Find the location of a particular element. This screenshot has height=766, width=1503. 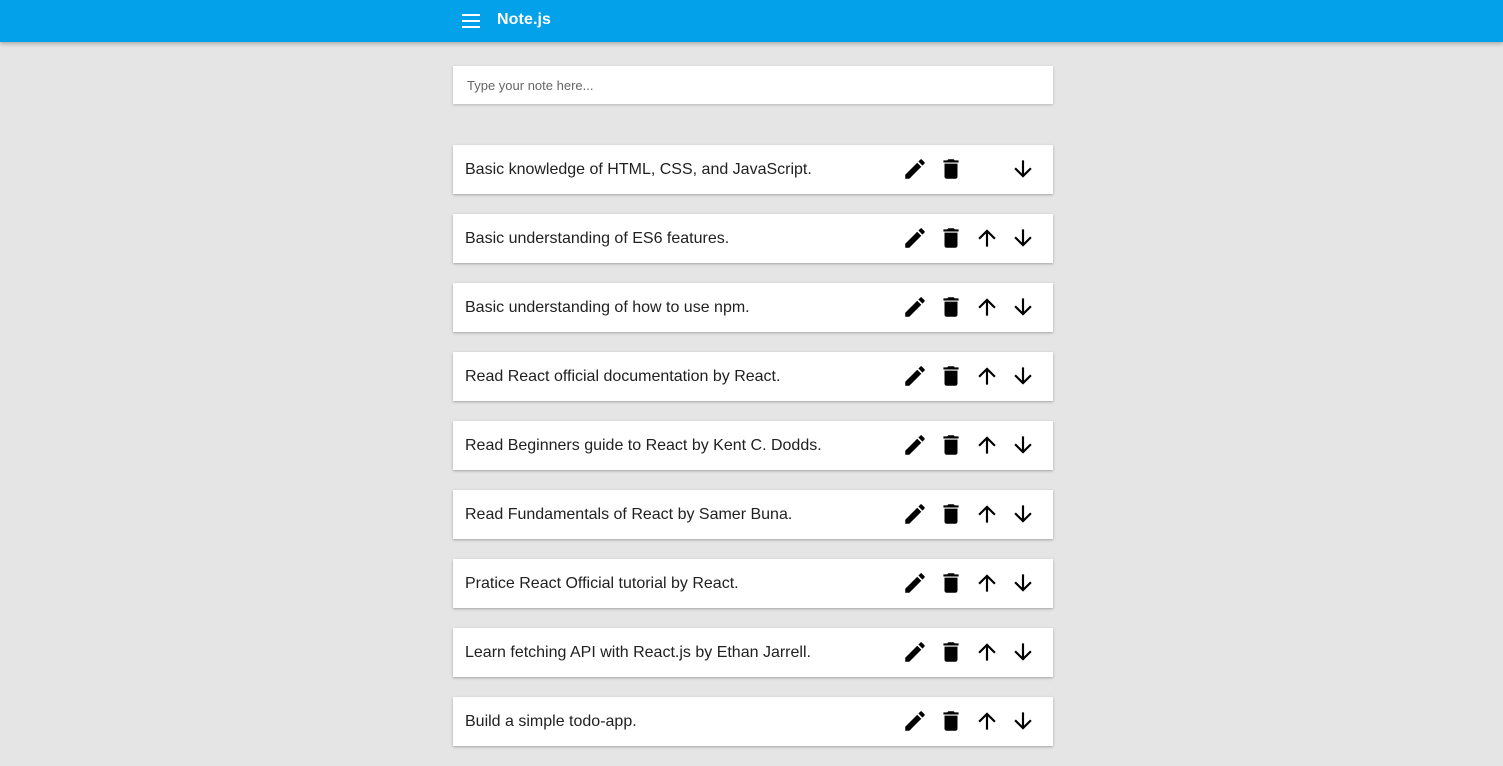

note-text: Build a simple todo-app. is located at coordinates (551, 721).